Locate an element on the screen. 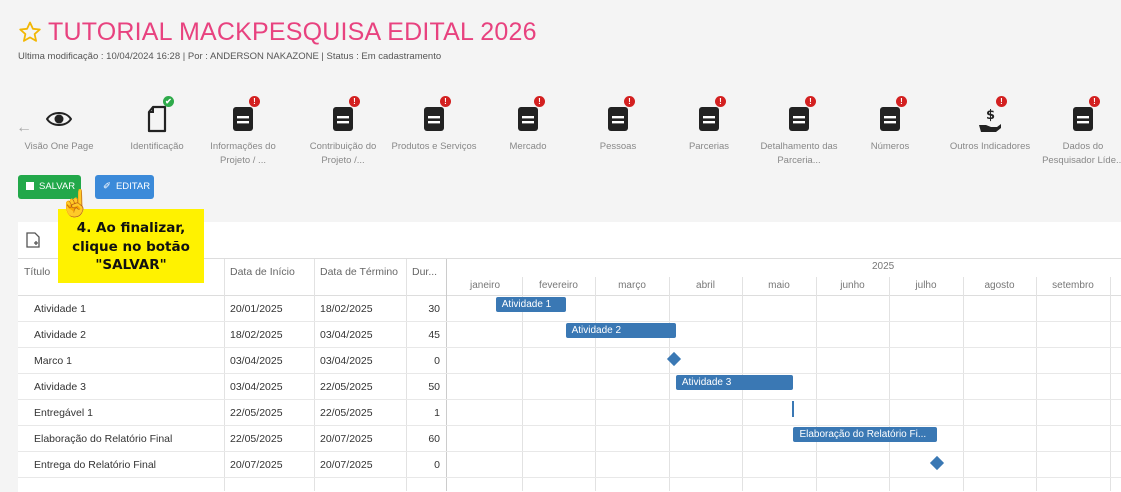 Image resolution: width=1121 pixels, height=492 pixels. task-start-date: 20/07/2025 is located at coordinates (256, 465).